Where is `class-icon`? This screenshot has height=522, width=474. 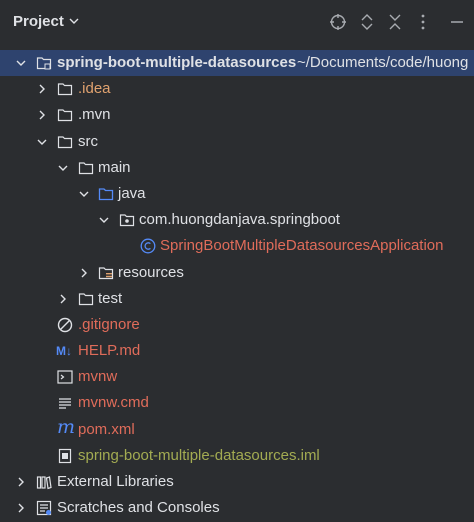 class-icon is located at coordinates (148, 246).